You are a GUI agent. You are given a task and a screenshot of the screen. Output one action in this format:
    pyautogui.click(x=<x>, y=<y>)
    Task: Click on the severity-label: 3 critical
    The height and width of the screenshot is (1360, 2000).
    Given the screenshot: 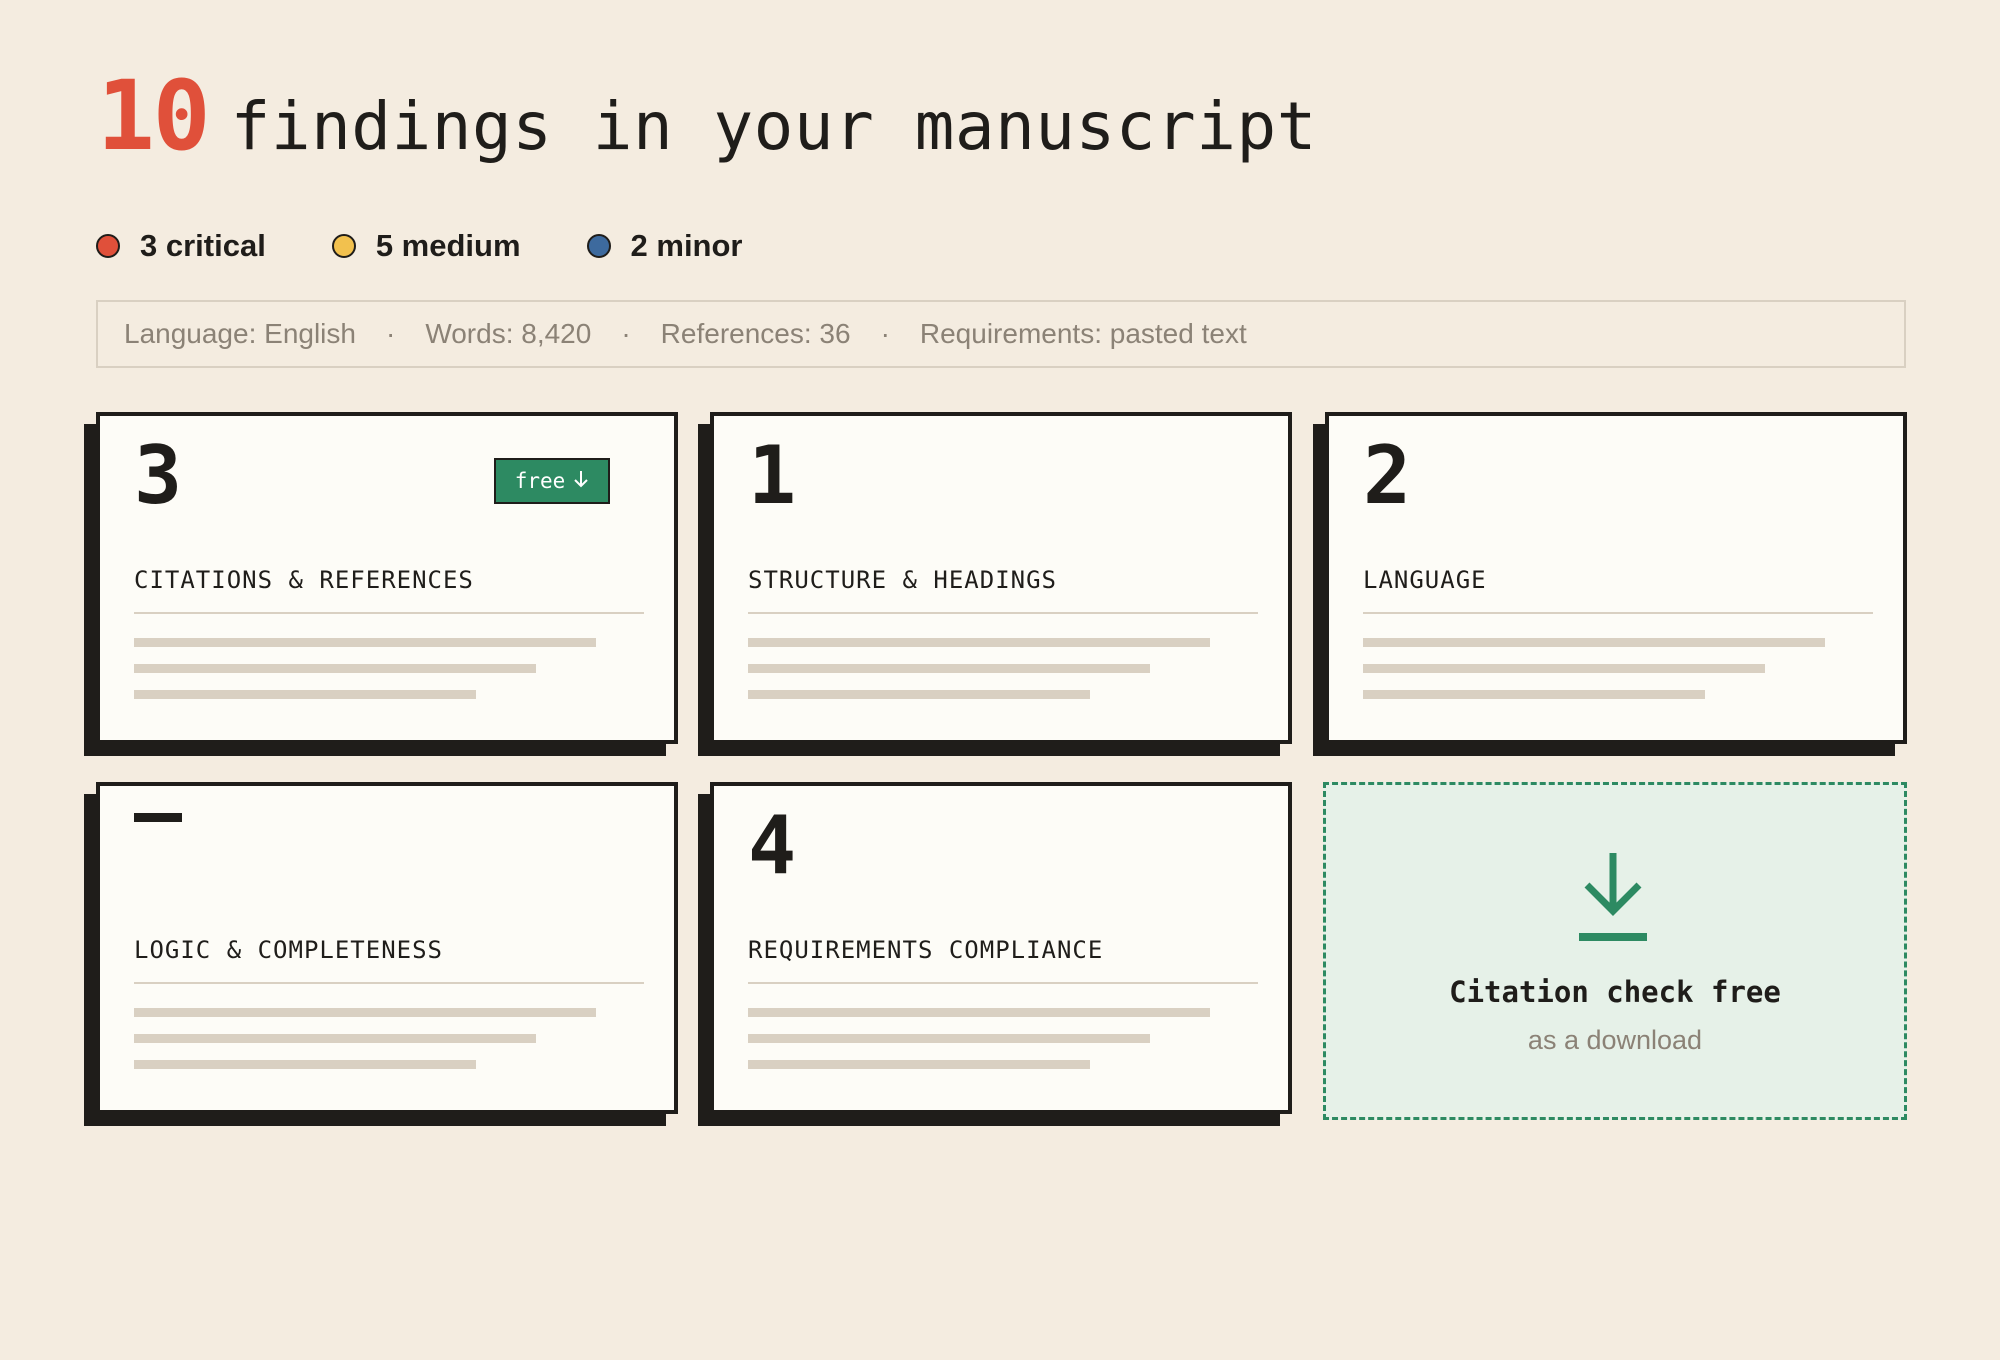 What is the action you would take?
    pyautogui.click(x=203, y=245)
    